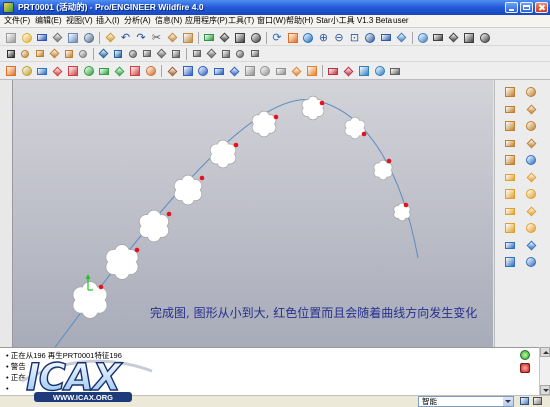  Describe the element at coordinates (545, 352) in the screenshot. I see `scroll-up-button` at that location.